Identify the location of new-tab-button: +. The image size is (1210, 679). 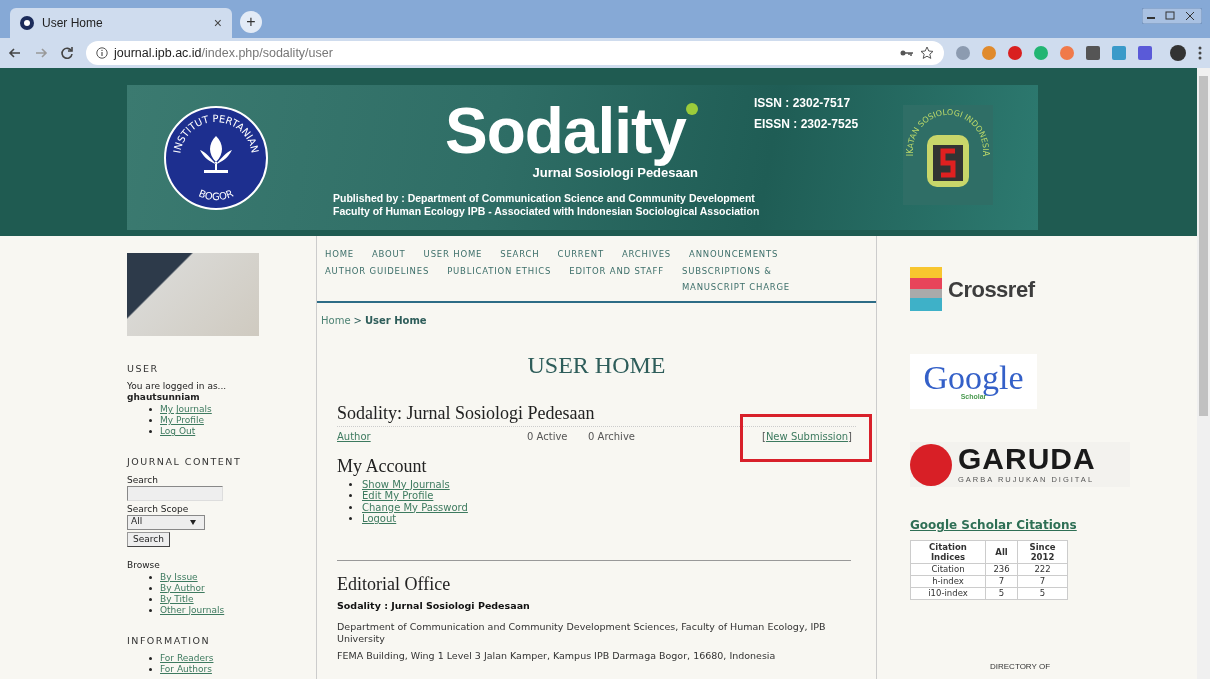
(251, 22).